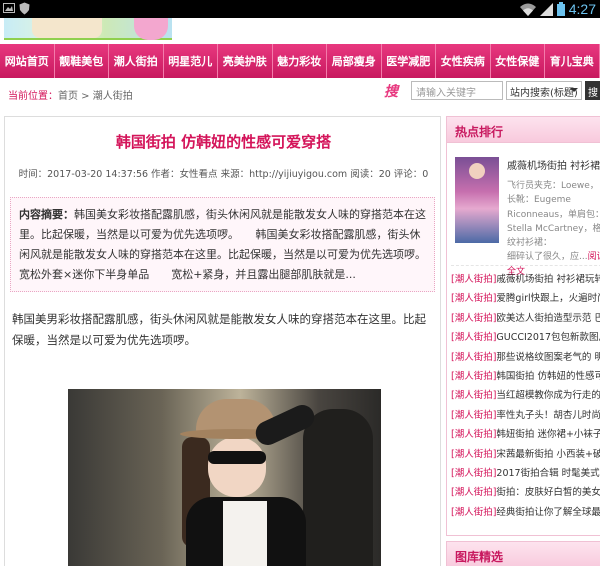 This screenshot has width=600, height=566. I want to click on nav-item: 亮美护肤, so click(245, 61).